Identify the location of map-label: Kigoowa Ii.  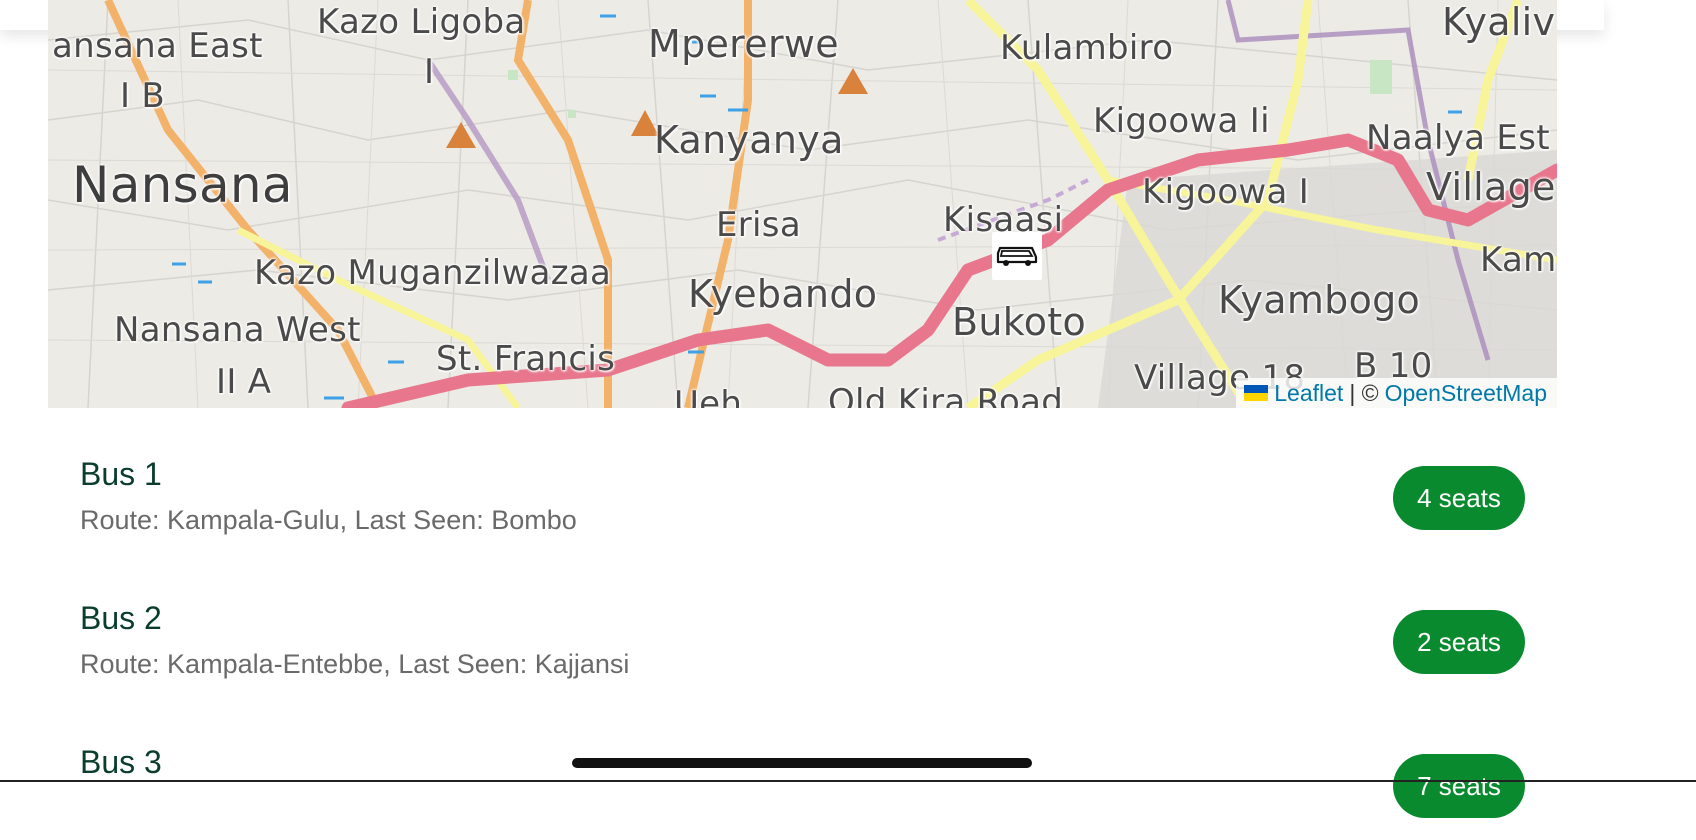
(1181, 121).